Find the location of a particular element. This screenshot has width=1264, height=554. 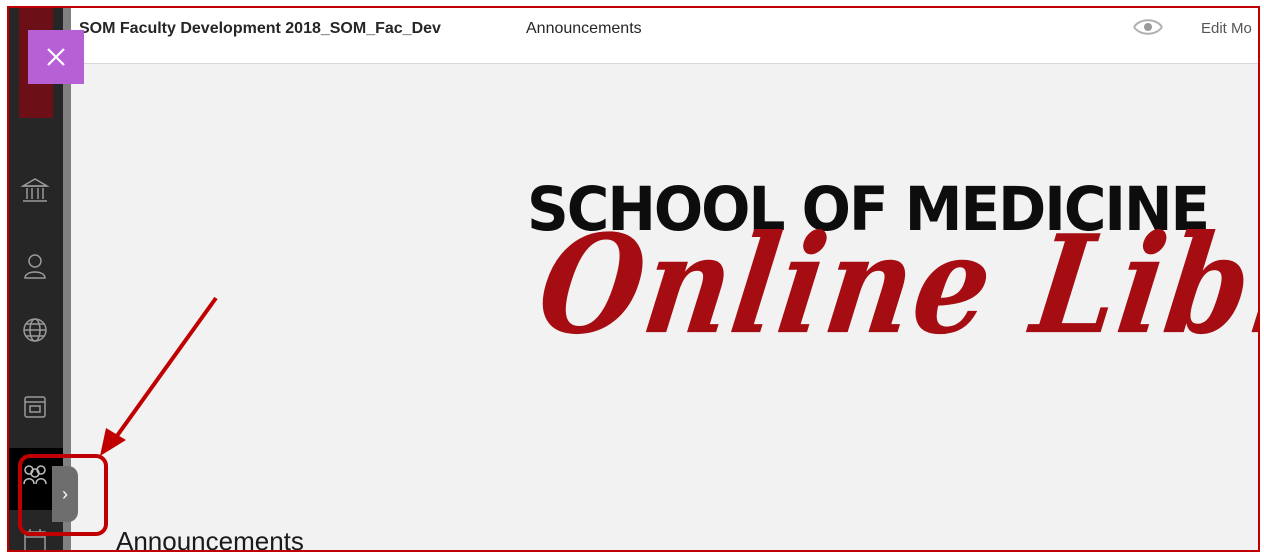

page-label: Announcements is located at coordinates (584, 28).